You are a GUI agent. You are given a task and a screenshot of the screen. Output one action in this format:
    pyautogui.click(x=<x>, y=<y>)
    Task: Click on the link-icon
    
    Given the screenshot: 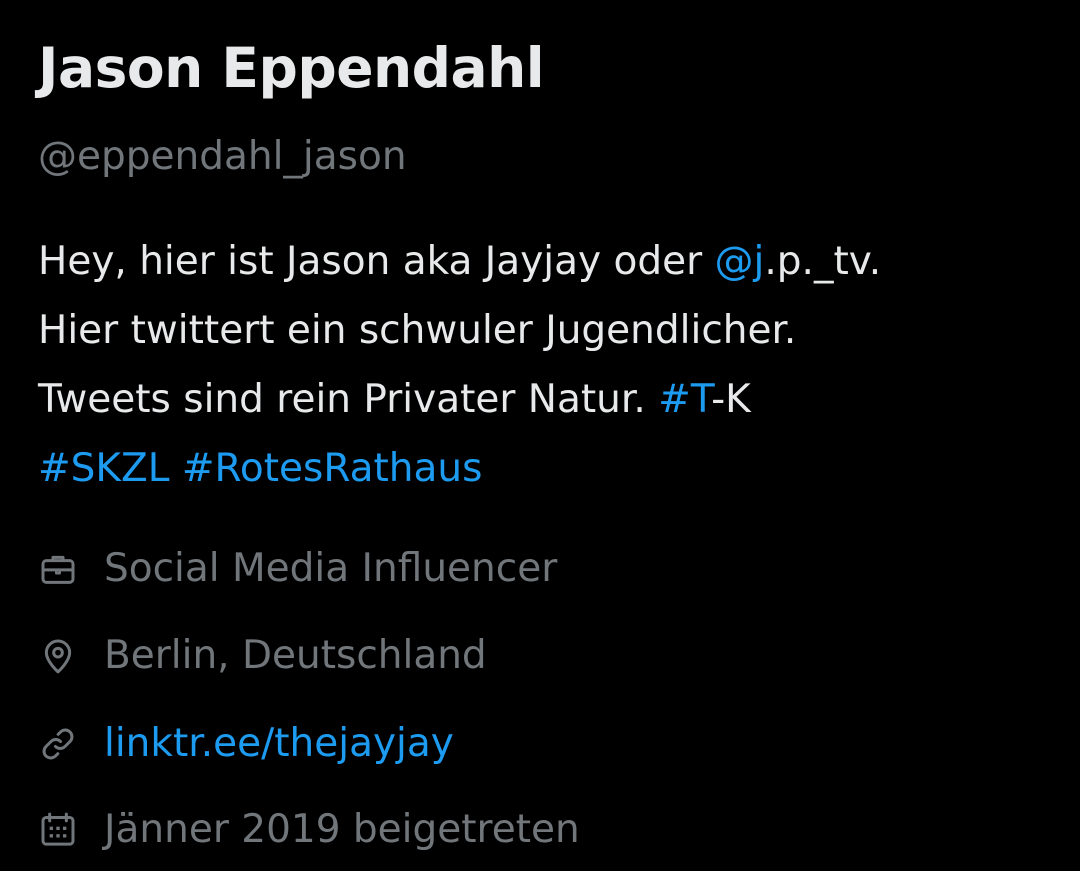 What is the action you would take?
    pyautogui.click(x=58, y=744)
    